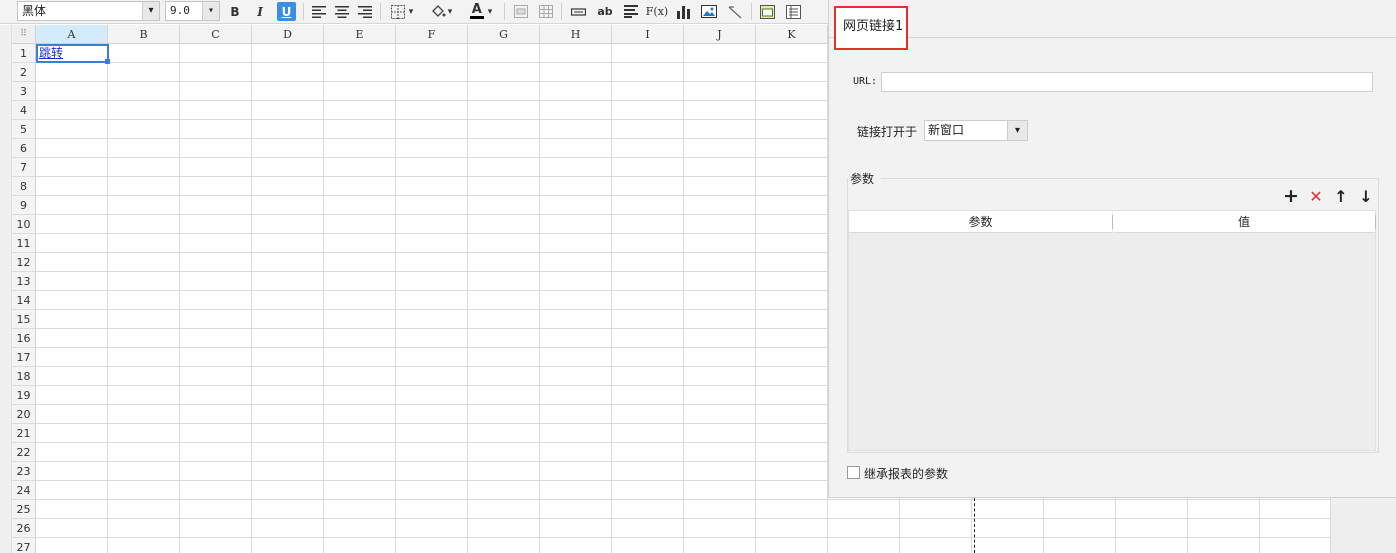 This screenshot has width=1396, height=553. I want to click on report-icon, so click(793, 11).